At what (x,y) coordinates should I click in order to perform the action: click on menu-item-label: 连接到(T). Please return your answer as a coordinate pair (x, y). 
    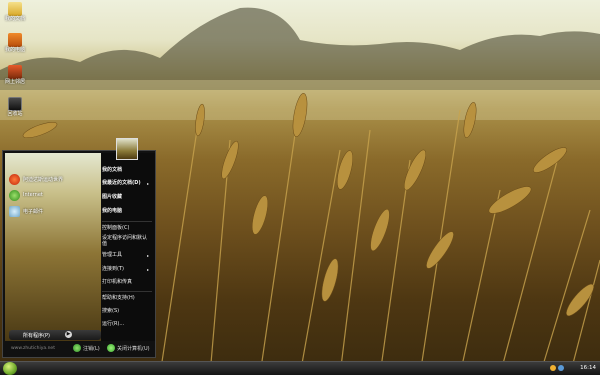
    Looking at the image, I should click on (113, 269).